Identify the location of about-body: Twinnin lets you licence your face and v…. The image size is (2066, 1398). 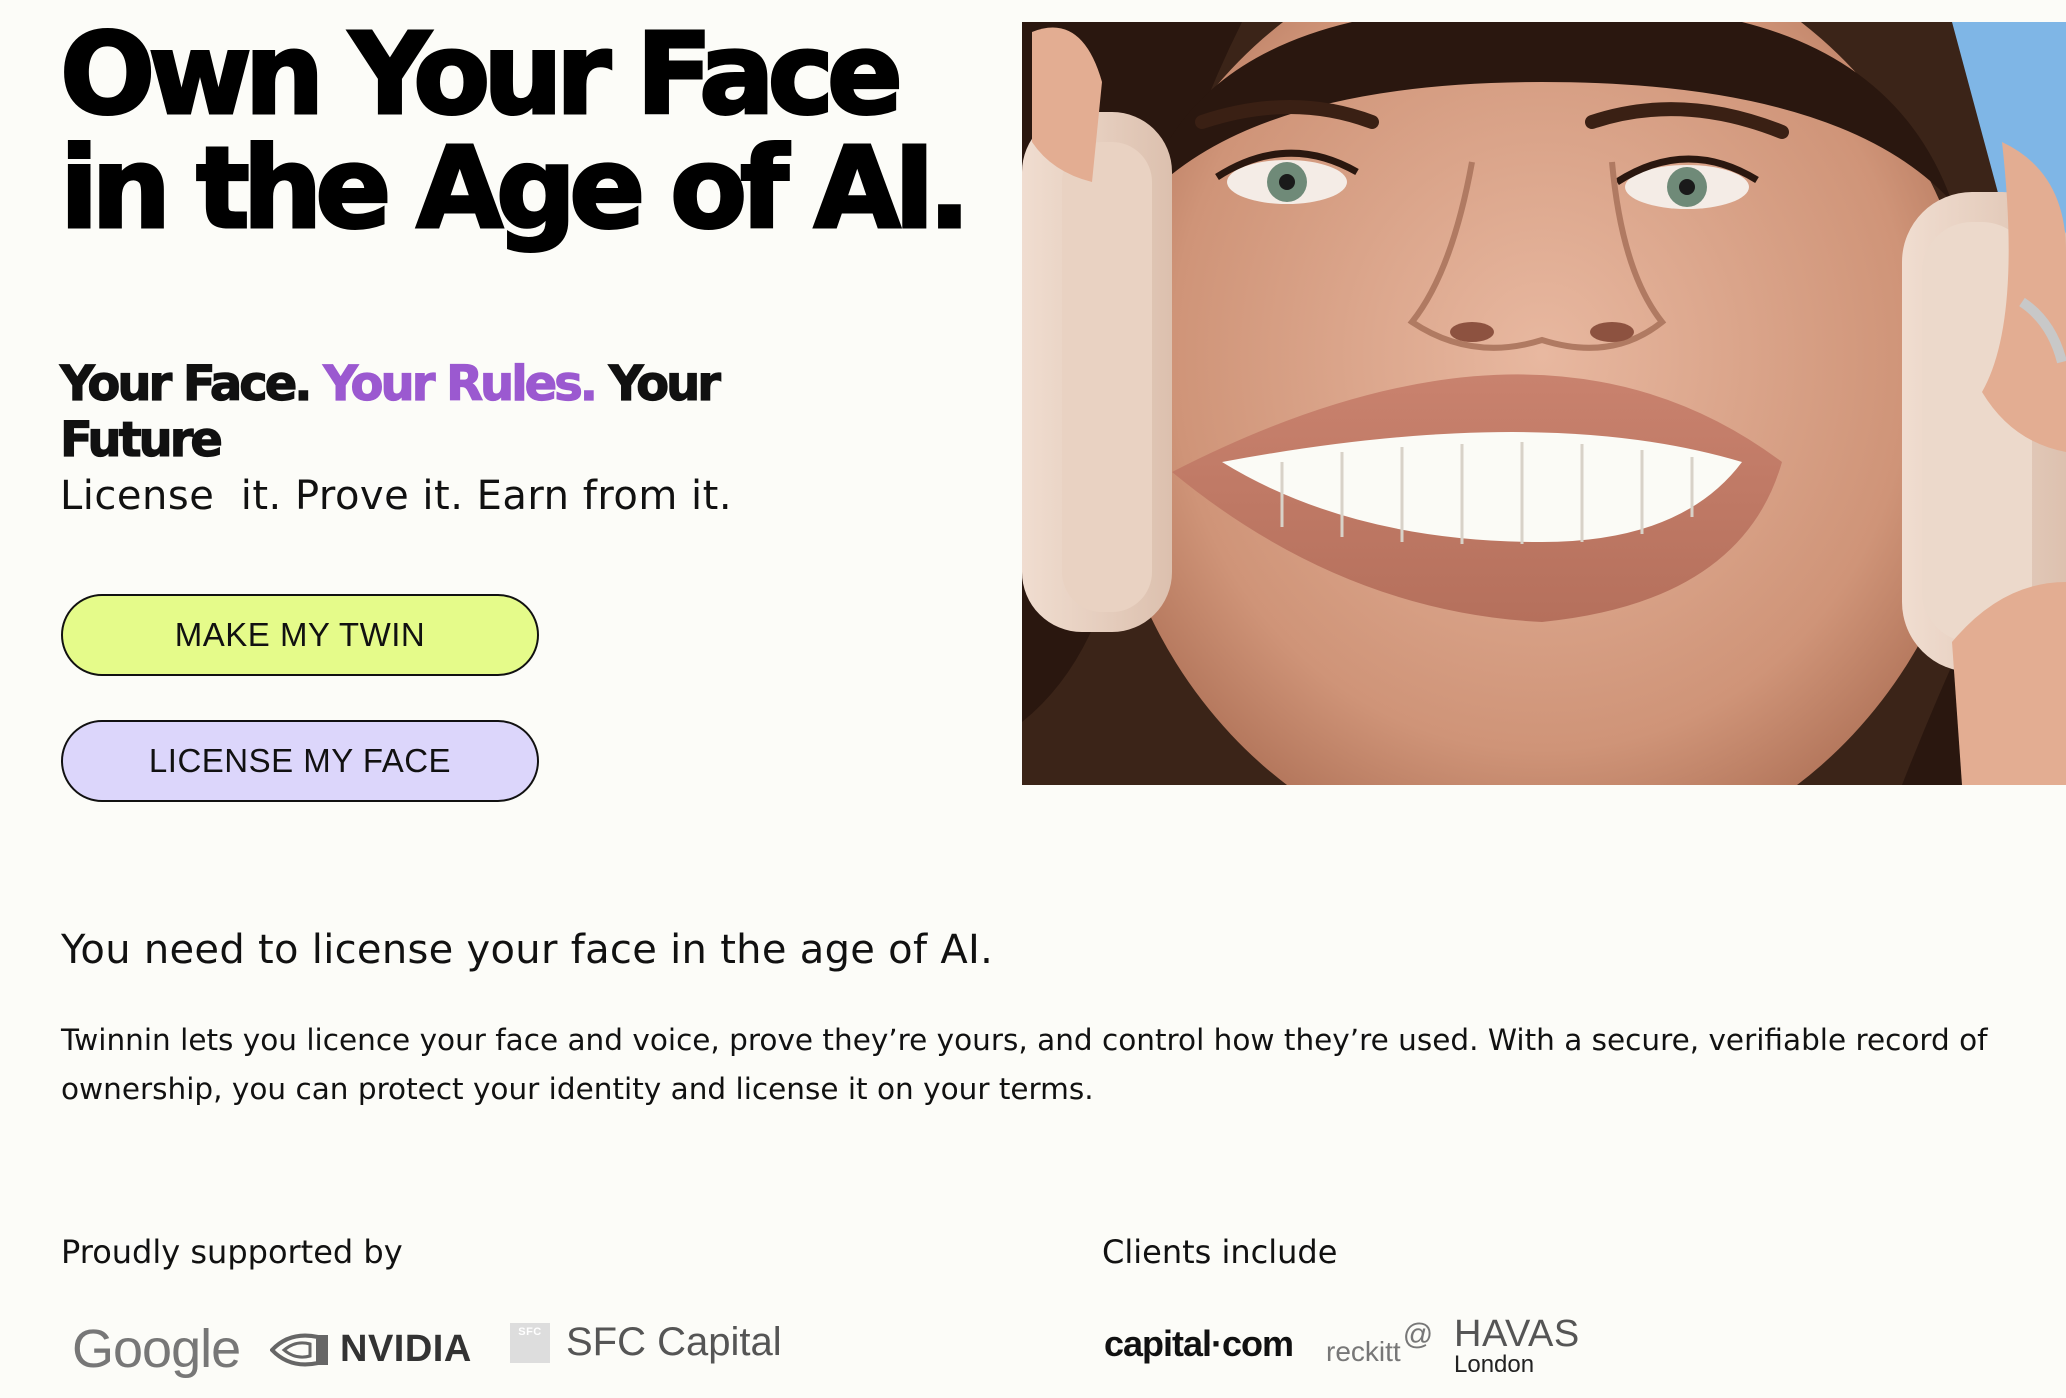
(1024, 1064).